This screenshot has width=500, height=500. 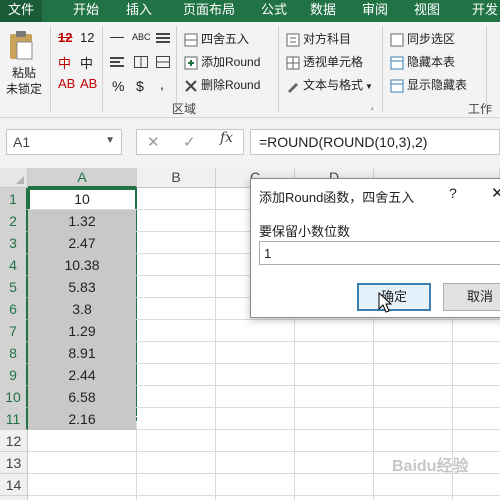 I want to click on column-header-b: B, so click(x=176, y=178).